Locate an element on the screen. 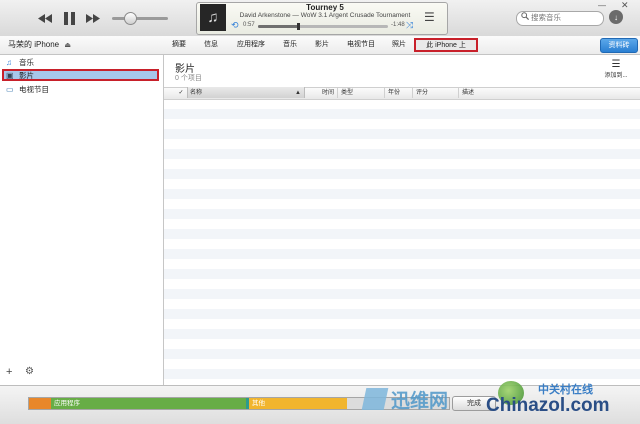 This screenshot has width=640, height=424. watermark-left-text: 迅维网 is located at coordinates (420, 401).